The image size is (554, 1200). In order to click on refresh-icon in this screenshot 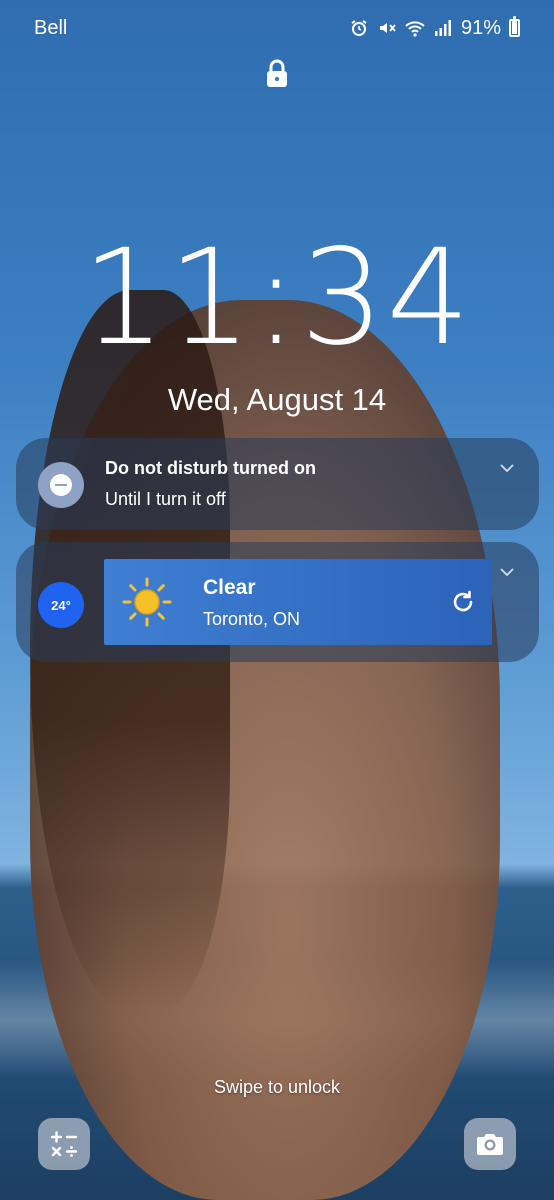, I will do `click(463, 602)`.